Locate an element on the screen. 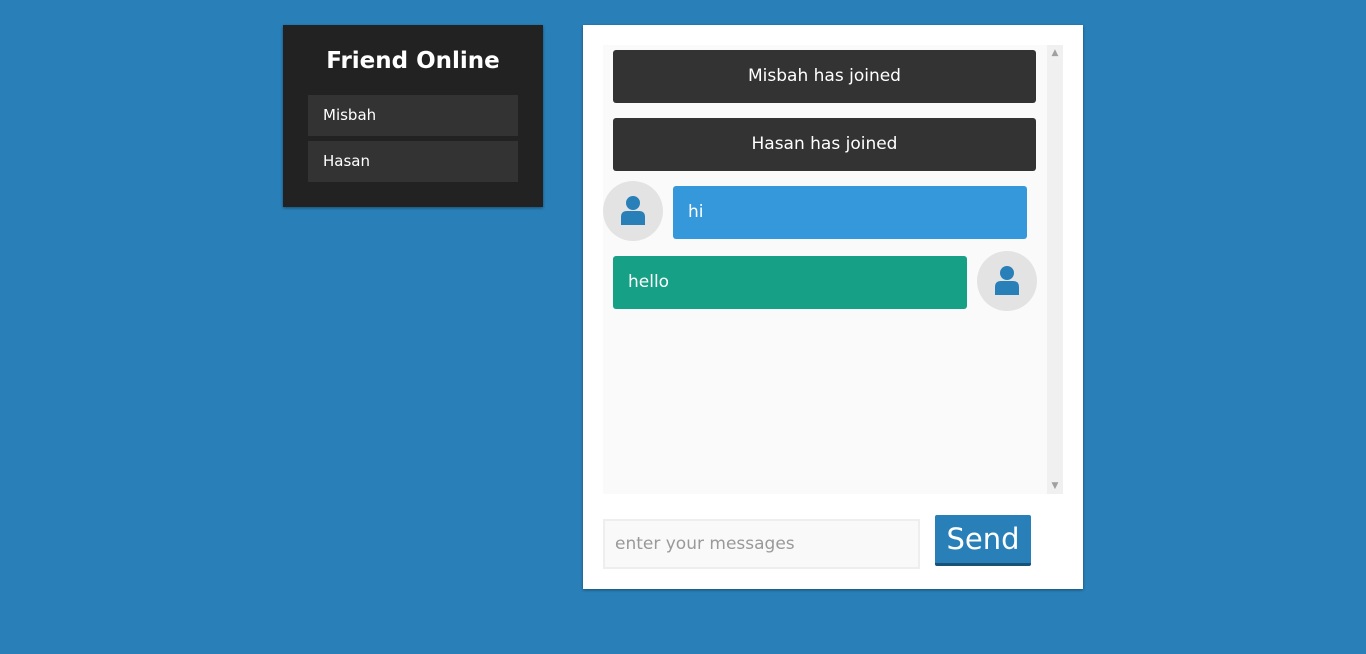 This screenshot has width=1366, height=654. scroll-down-icon: ▼ is located at coordinates (1055, 486).